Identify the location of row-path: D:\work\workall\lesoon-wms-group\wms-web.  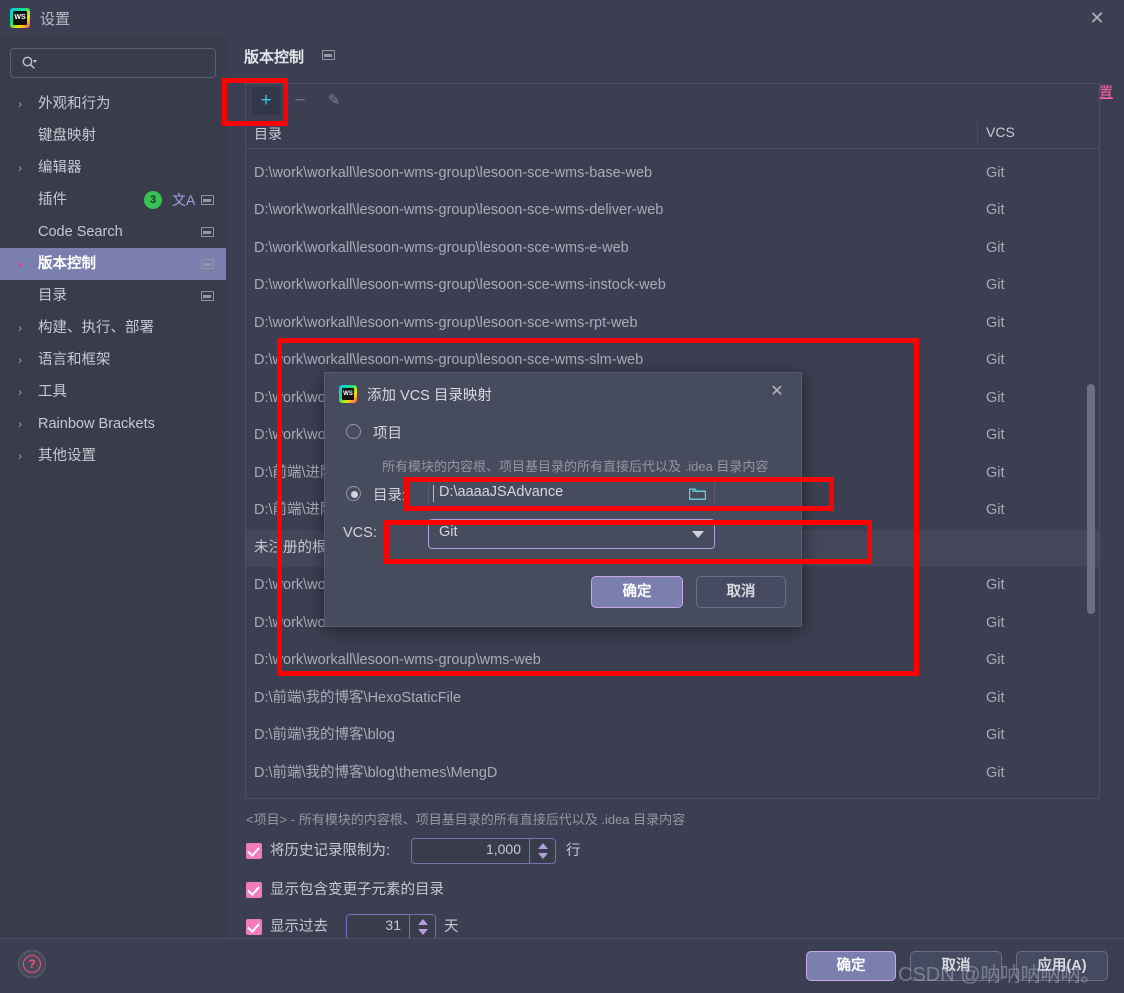
(397, 660).